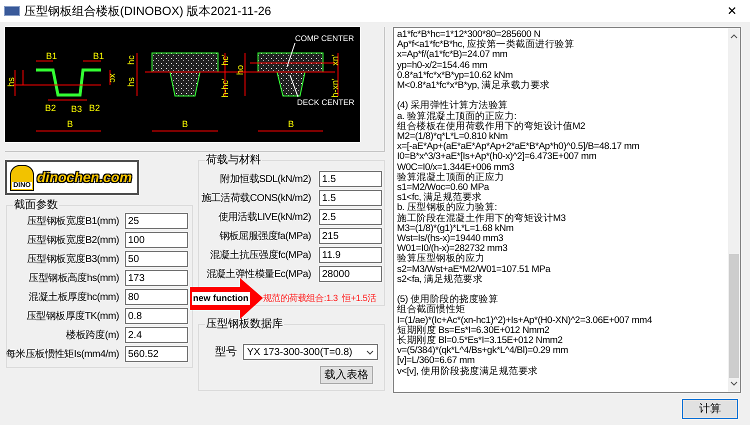  Describe the element at coordinates (491, 127) in the screenshot. I see `output-line: 组合楼板在使用荷载作用下的弯矩设计值M2` at that location.